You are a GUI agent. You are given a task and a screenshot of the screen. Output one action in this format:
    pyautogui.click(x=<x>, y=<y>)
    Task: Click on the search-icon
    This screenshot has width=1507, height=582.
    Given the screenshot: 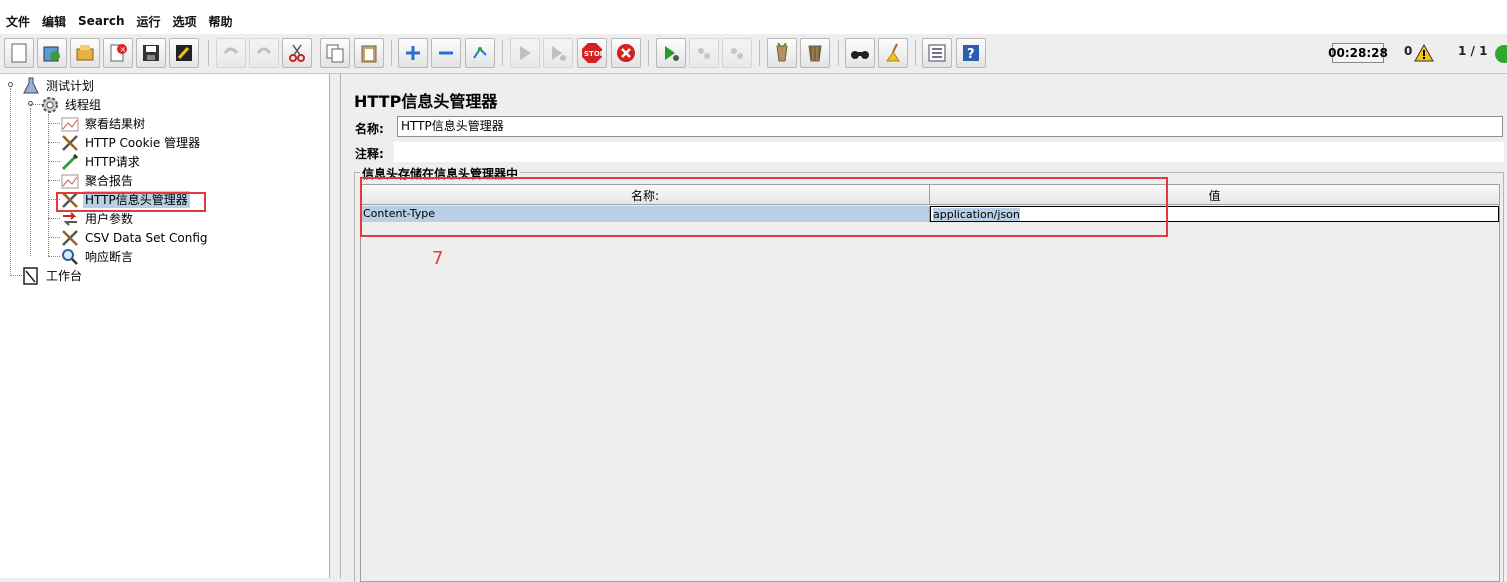 What is the action you would take?
    pyautogui.click(x=860, y=55)
    